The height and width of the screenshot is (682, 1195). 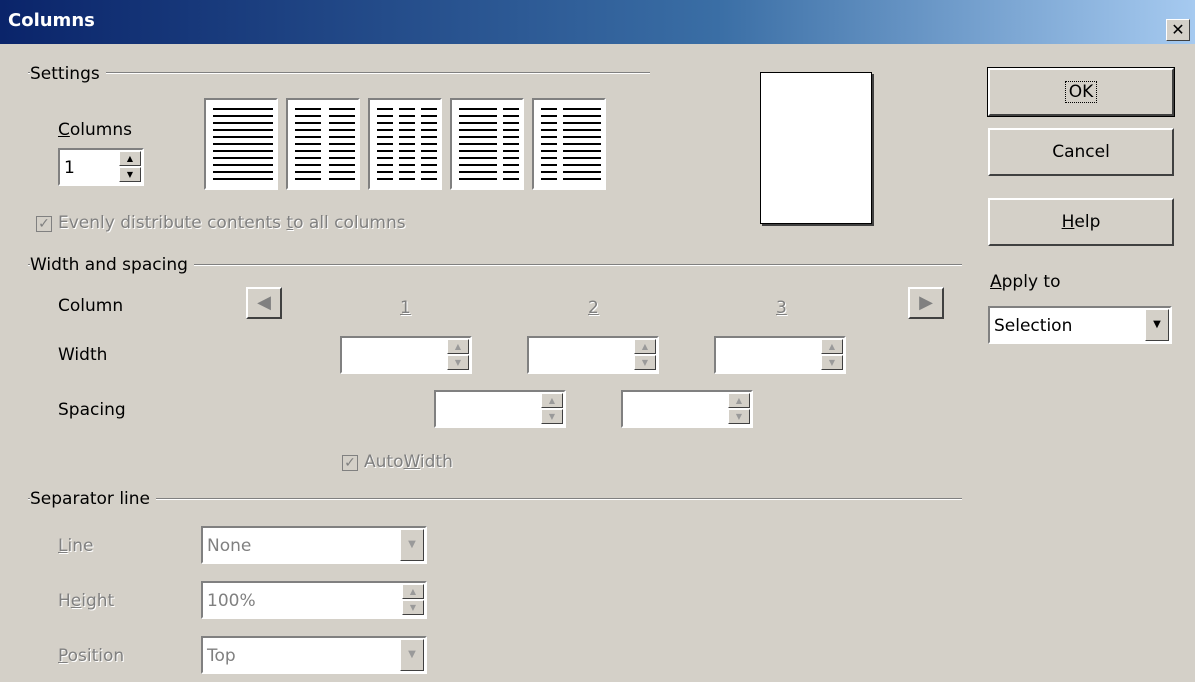 I want to click on height-spinner: 100% ▲ ▼, so click(x=314, y=600).